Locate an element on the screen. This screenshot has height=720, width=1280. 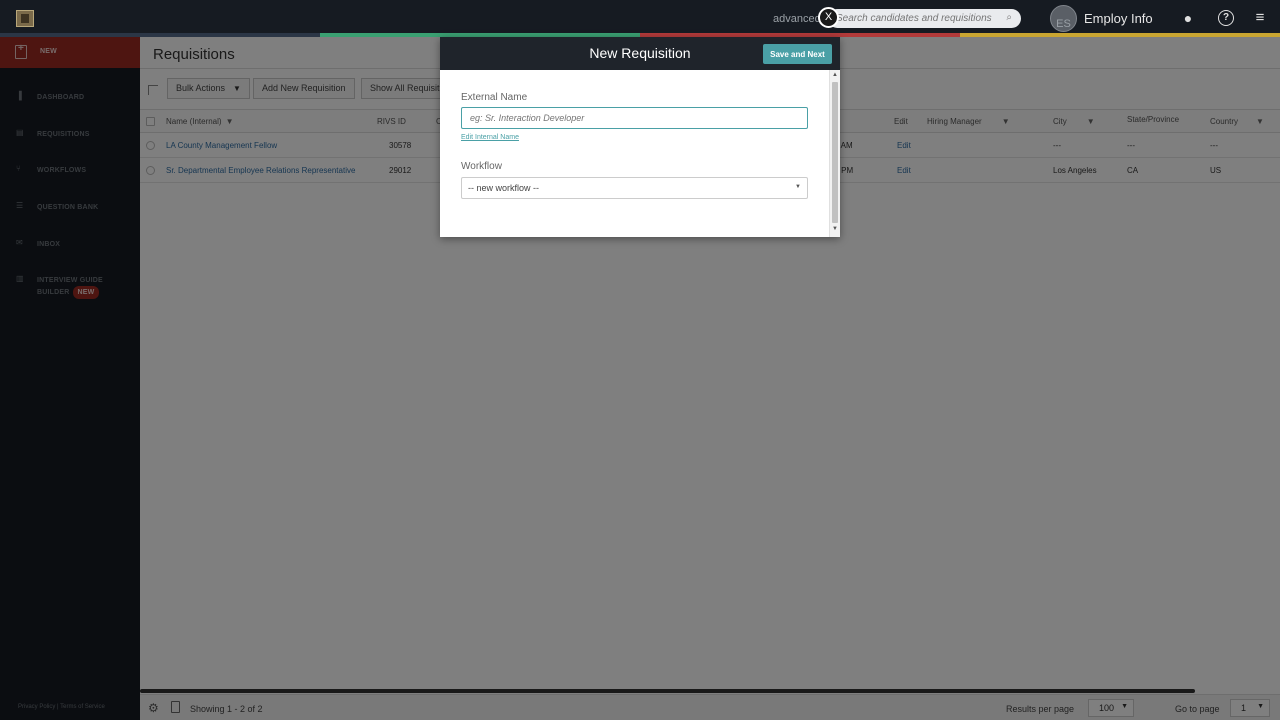
search-input is located at coordinates (916, 18).